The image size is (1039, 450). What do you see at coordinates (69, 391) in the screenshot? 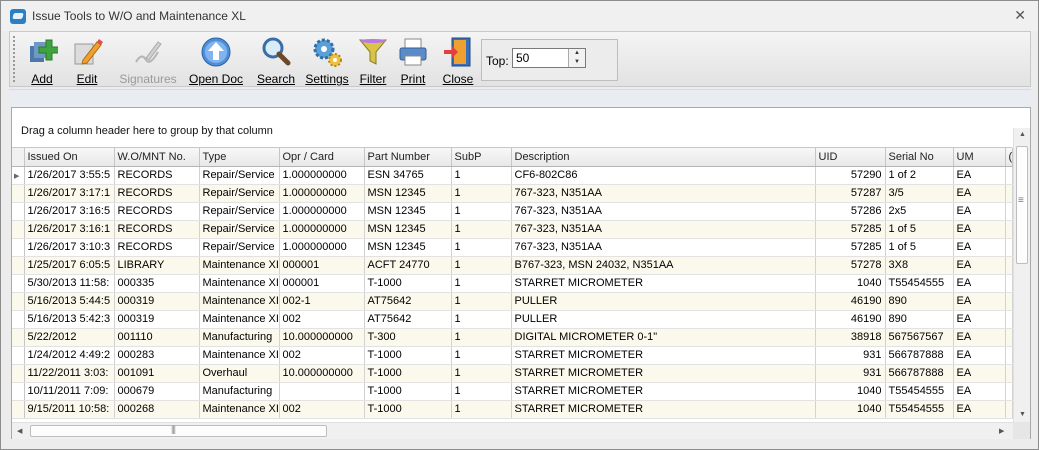
I see `cell-issued-on: 10/11/2011 7:09:` at bounding box center [69, 391].